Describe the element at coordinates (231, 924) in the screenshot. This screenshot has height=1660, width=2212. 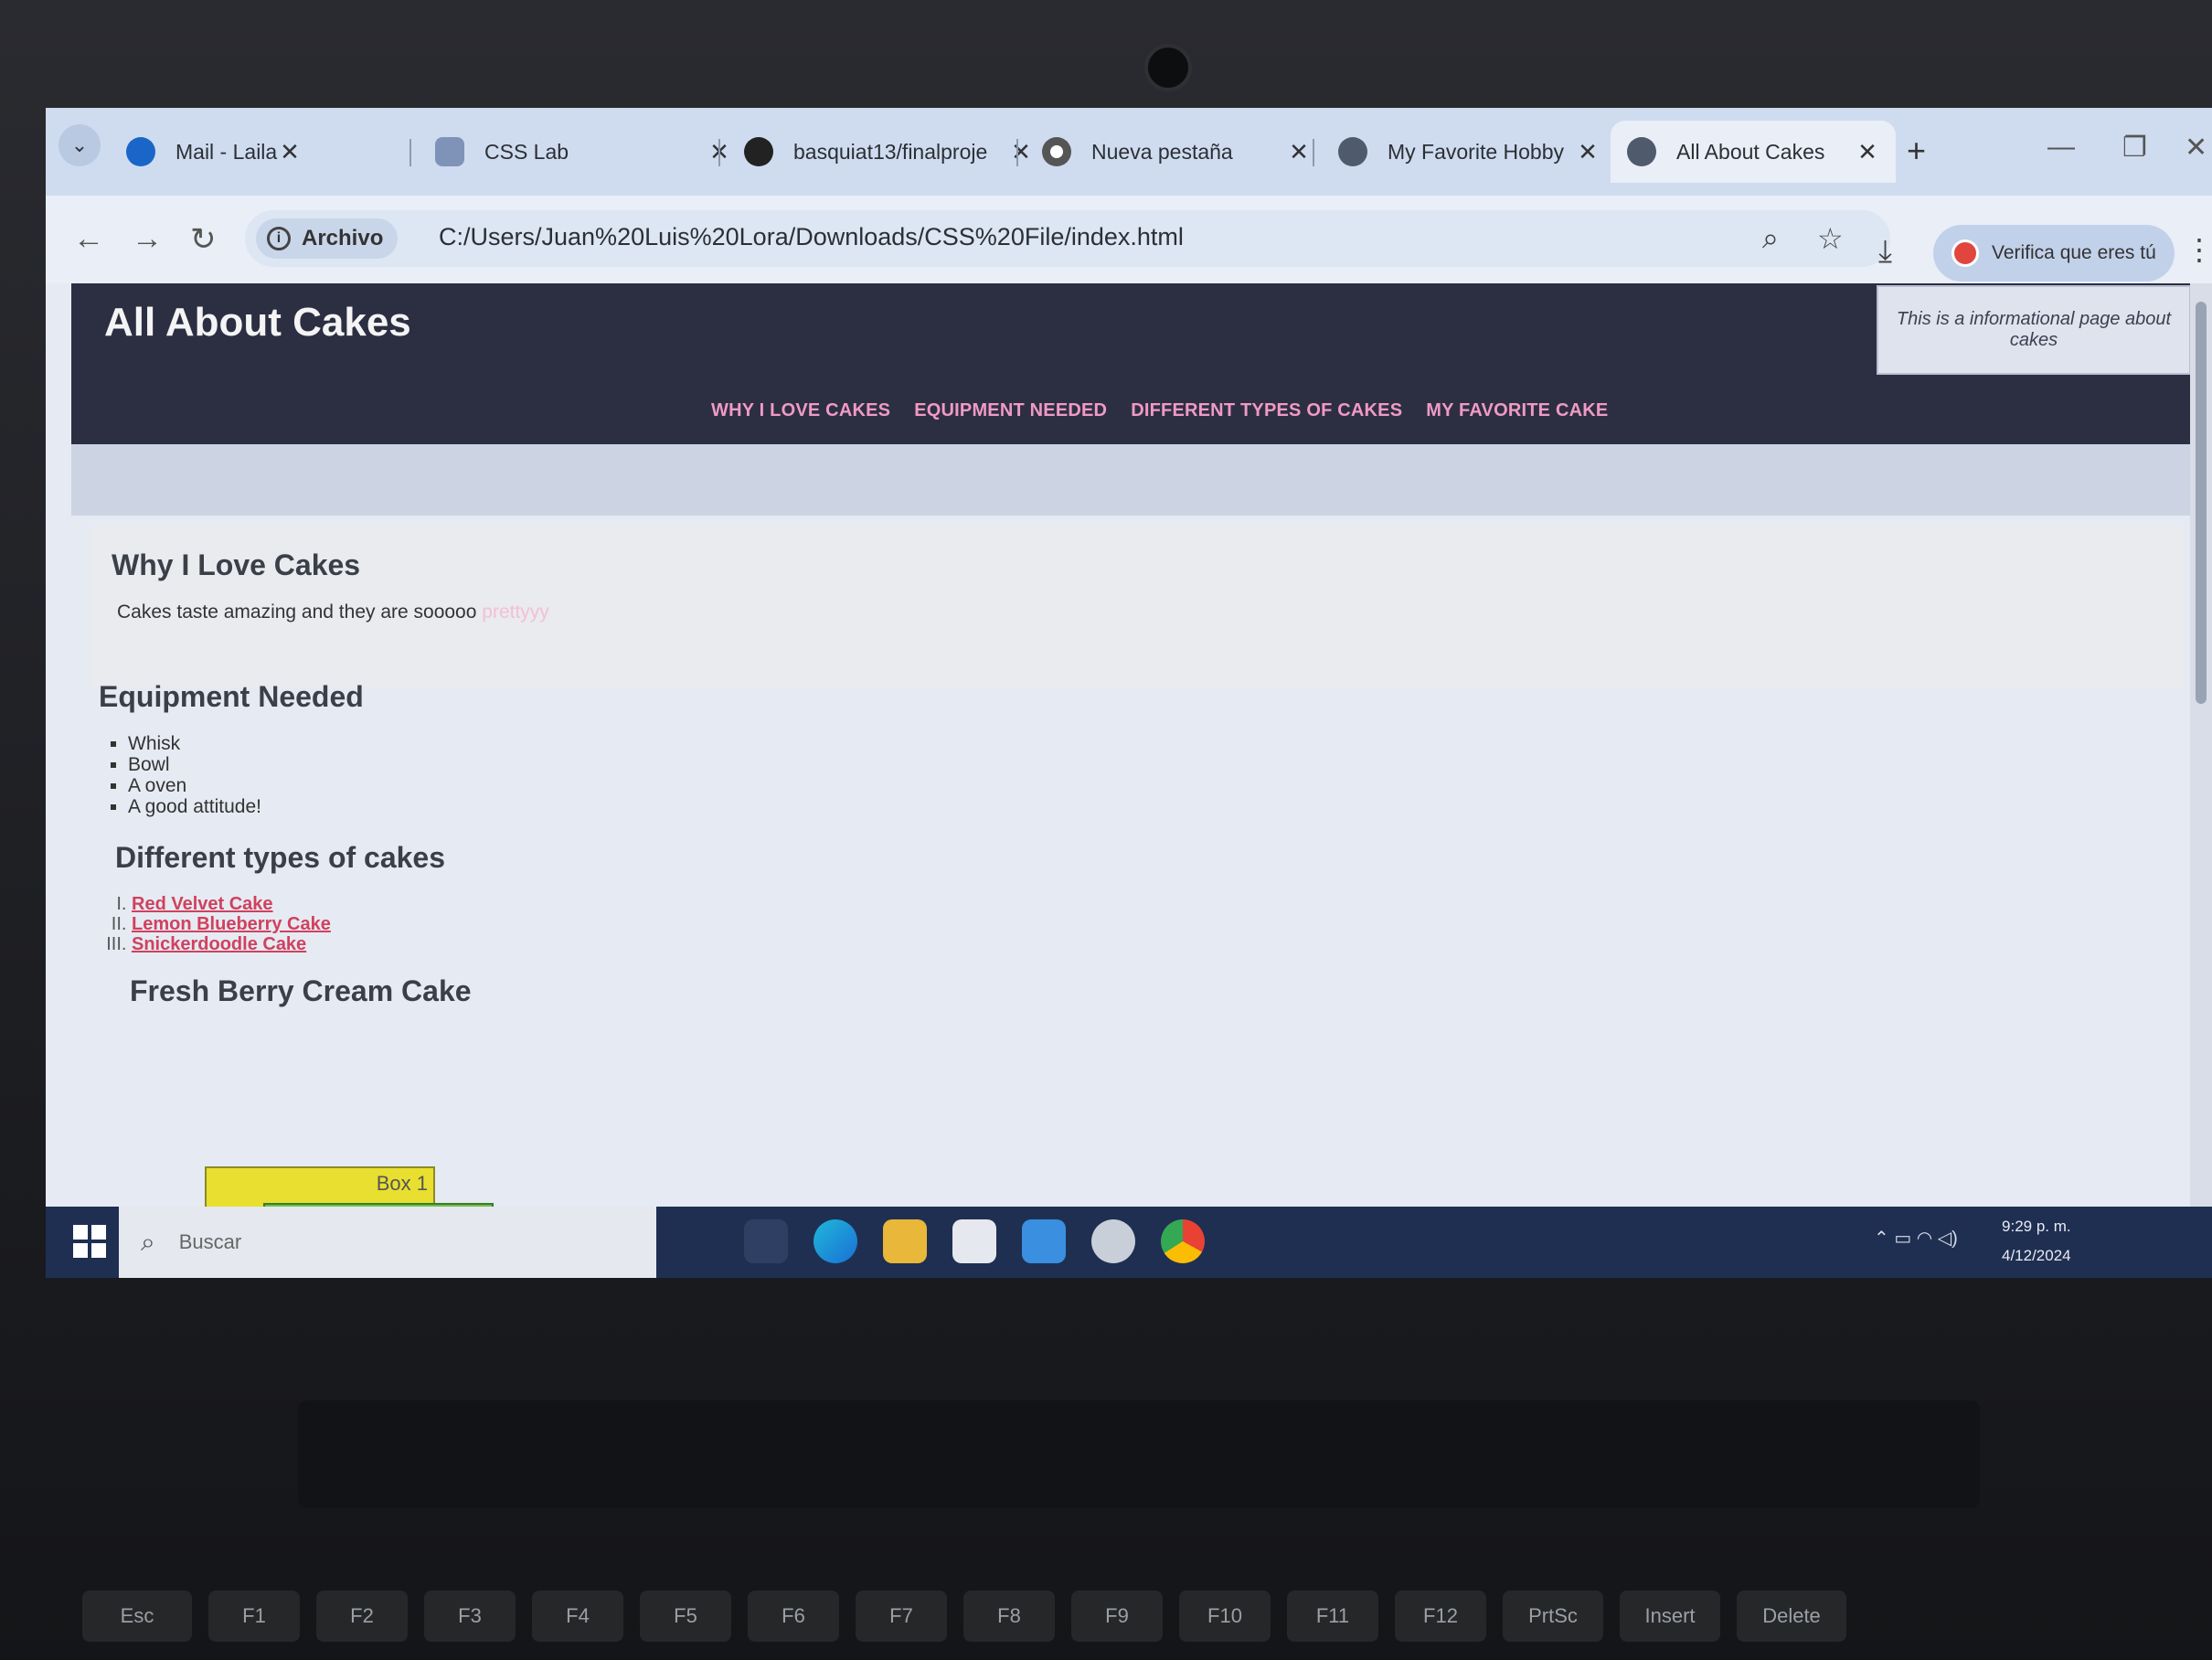
I see `cake-link: Lemon Blueberry Cake` at that location.